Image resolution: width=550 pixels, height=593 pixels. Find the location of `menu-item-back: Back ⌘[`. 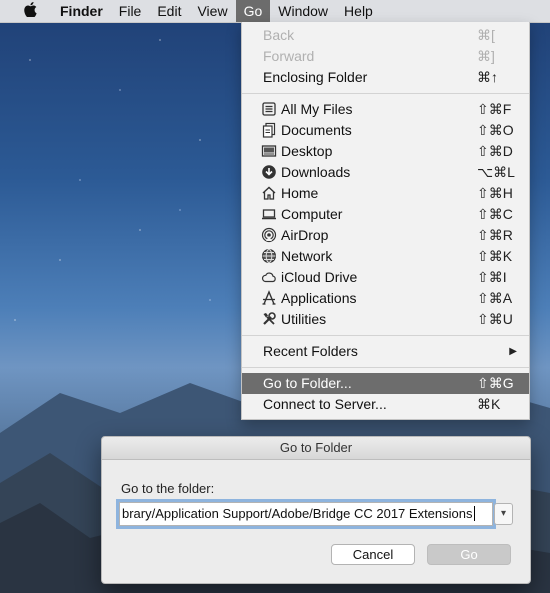

menu-item-back: Back ⌘[ is located at coordinates (385, 35).